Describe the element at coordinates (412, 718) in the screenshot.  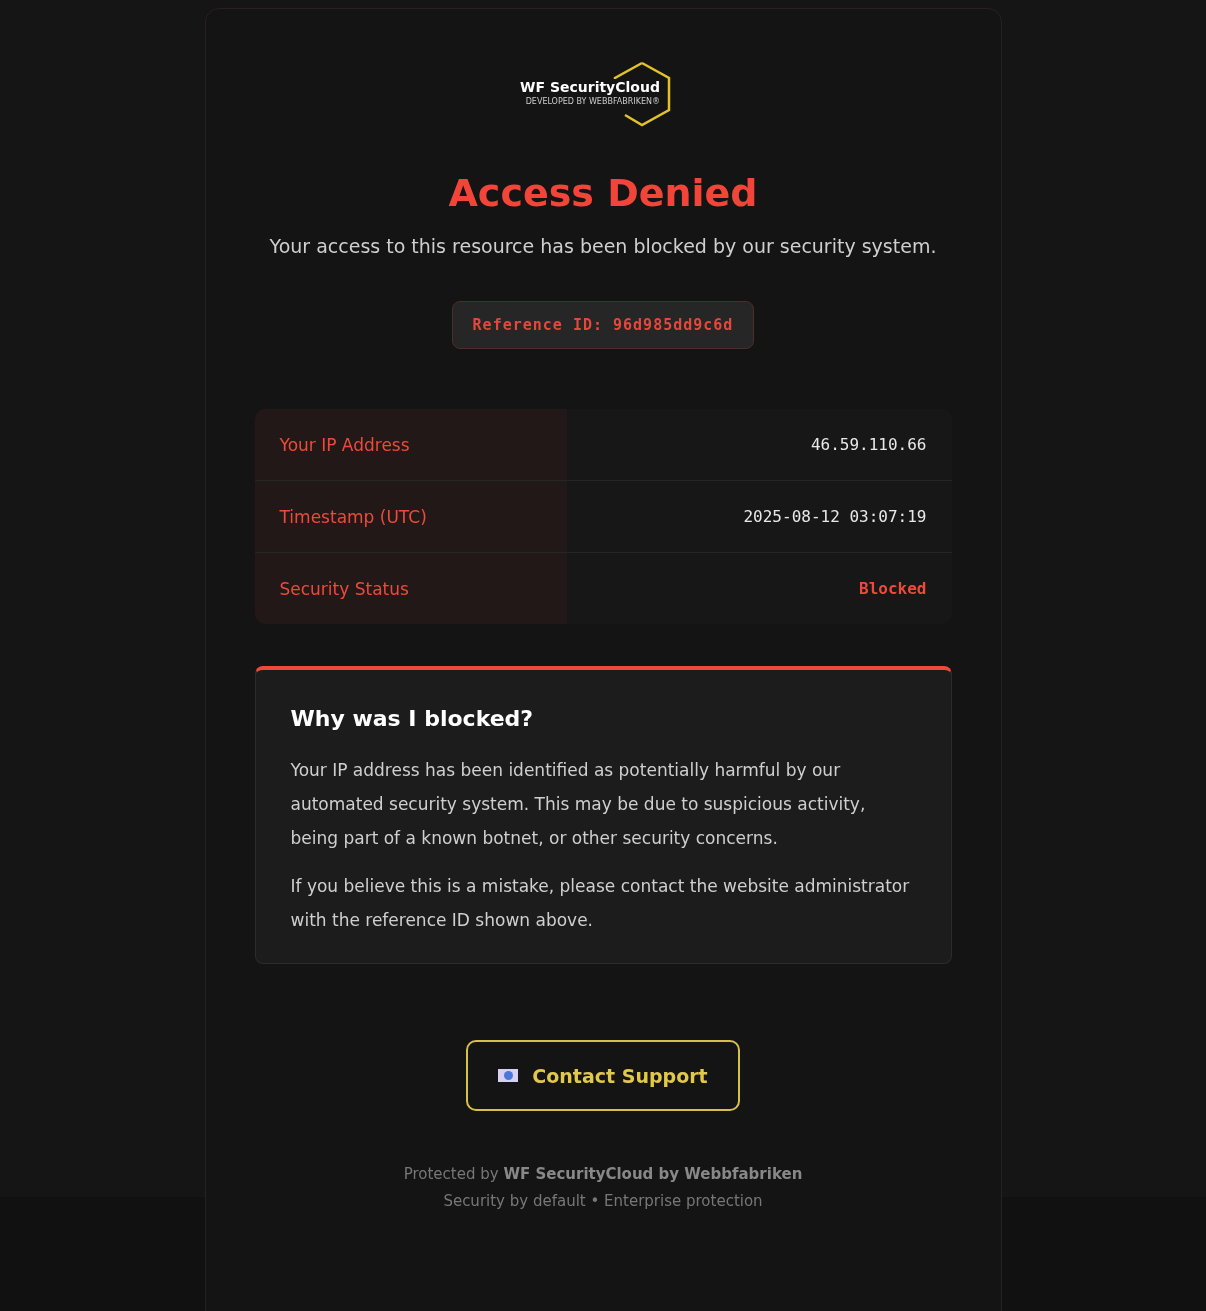
I see `panel-heading: Why was I blocked?` at that location.